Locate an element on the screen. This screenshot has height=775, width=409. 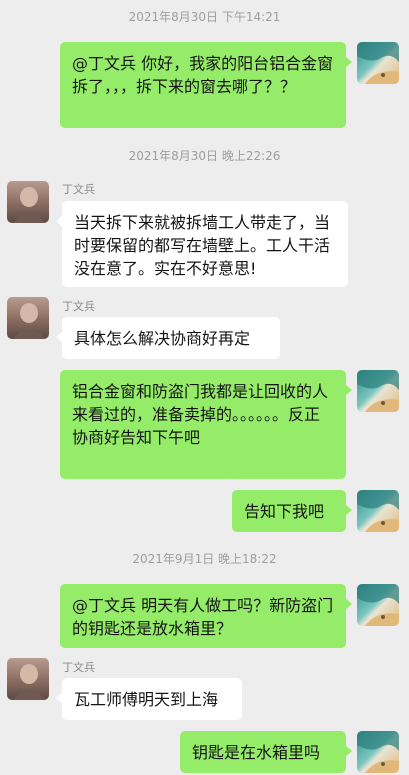
message-bubble-incoming: 具体怎么解决协商好再定 is located at coordinates (168, 338).